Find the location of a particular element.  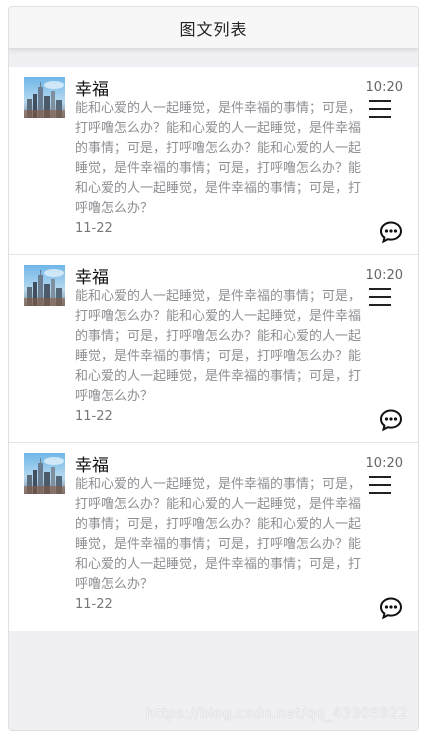

page-title: 图文列表 is located at coordinates (213, 29).